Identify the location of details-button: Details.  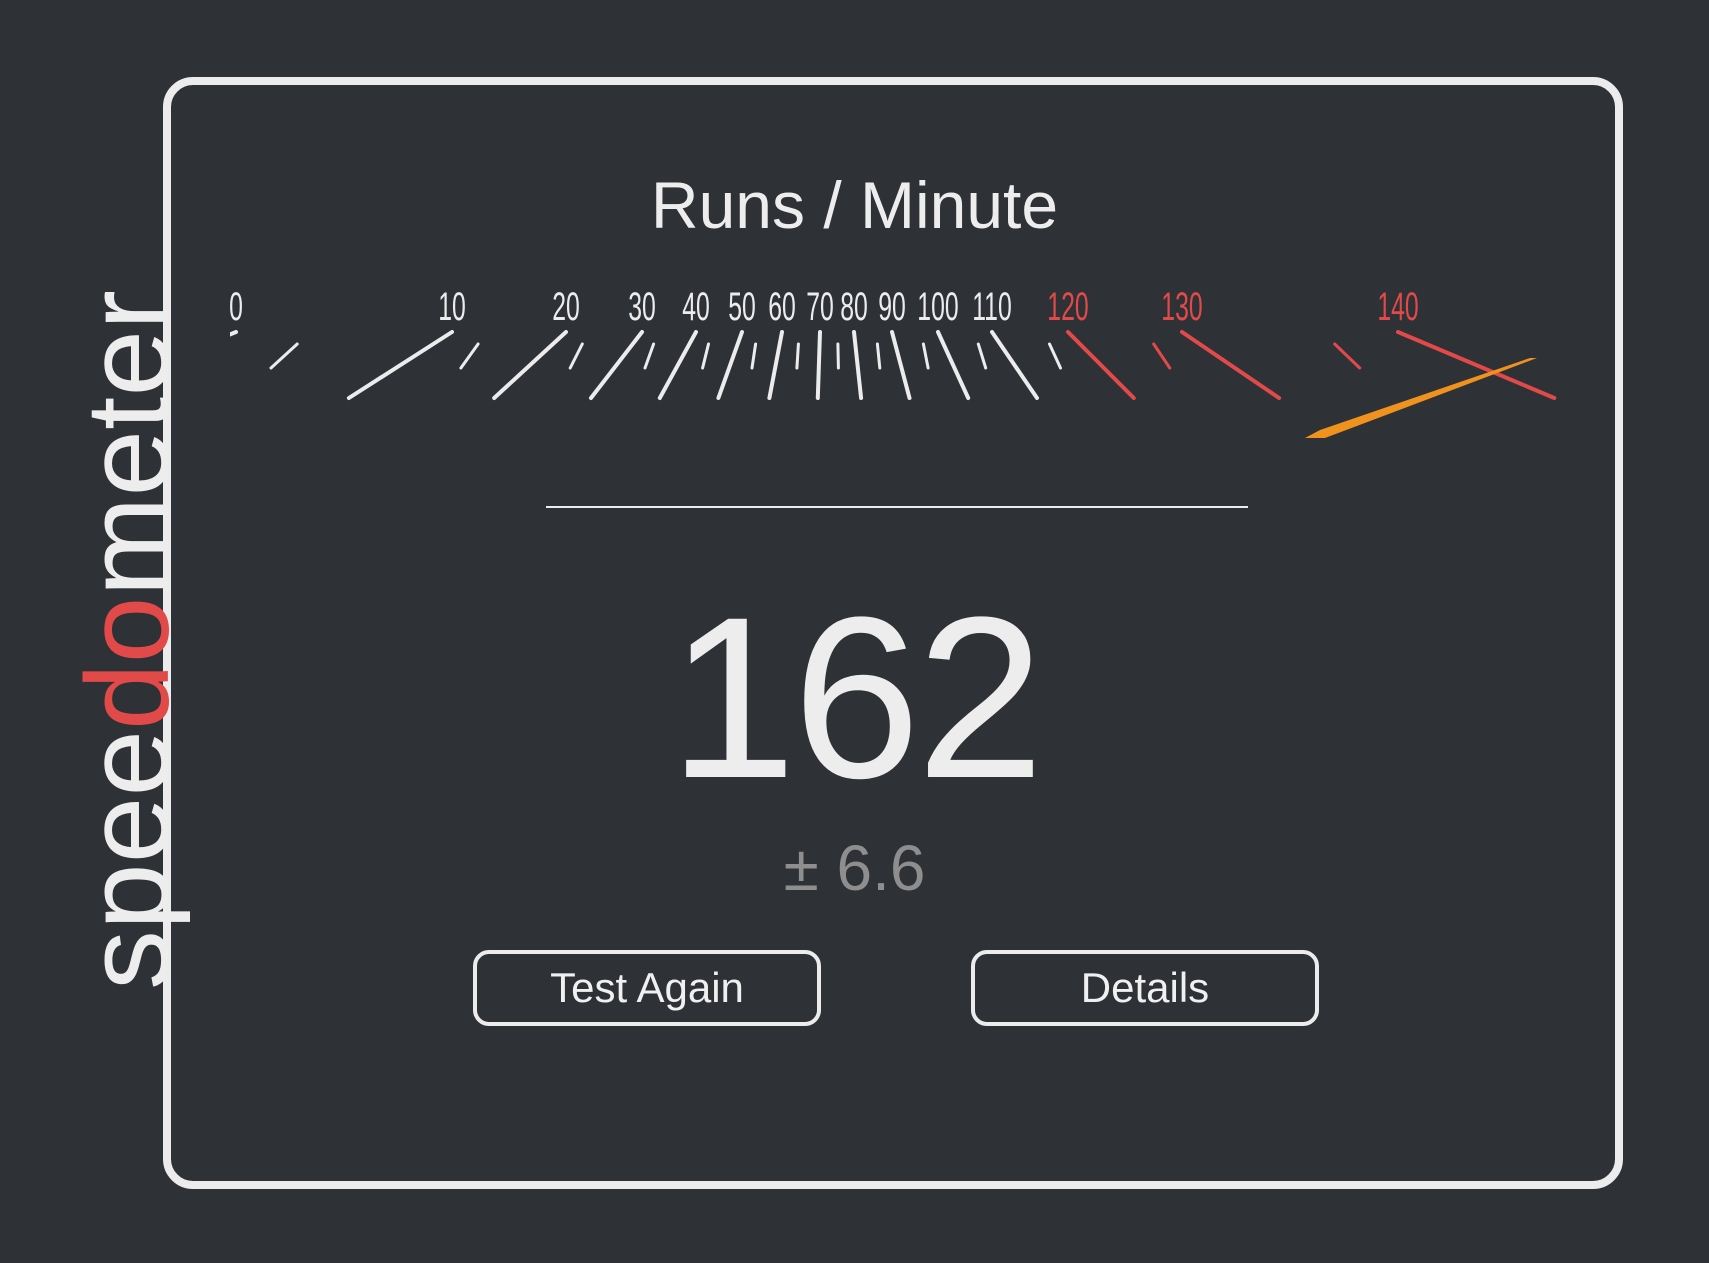
(1145, 988).